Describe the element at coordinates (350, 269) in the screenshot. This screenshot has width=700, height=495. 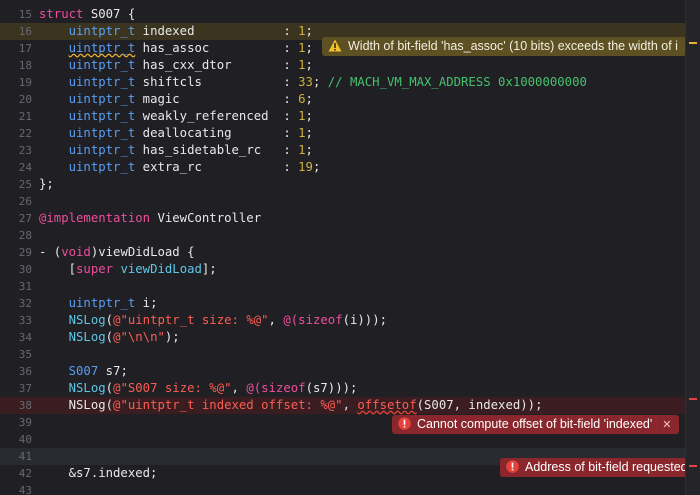
I see `code-line: 30 [super viewDidLoad];` at that location.